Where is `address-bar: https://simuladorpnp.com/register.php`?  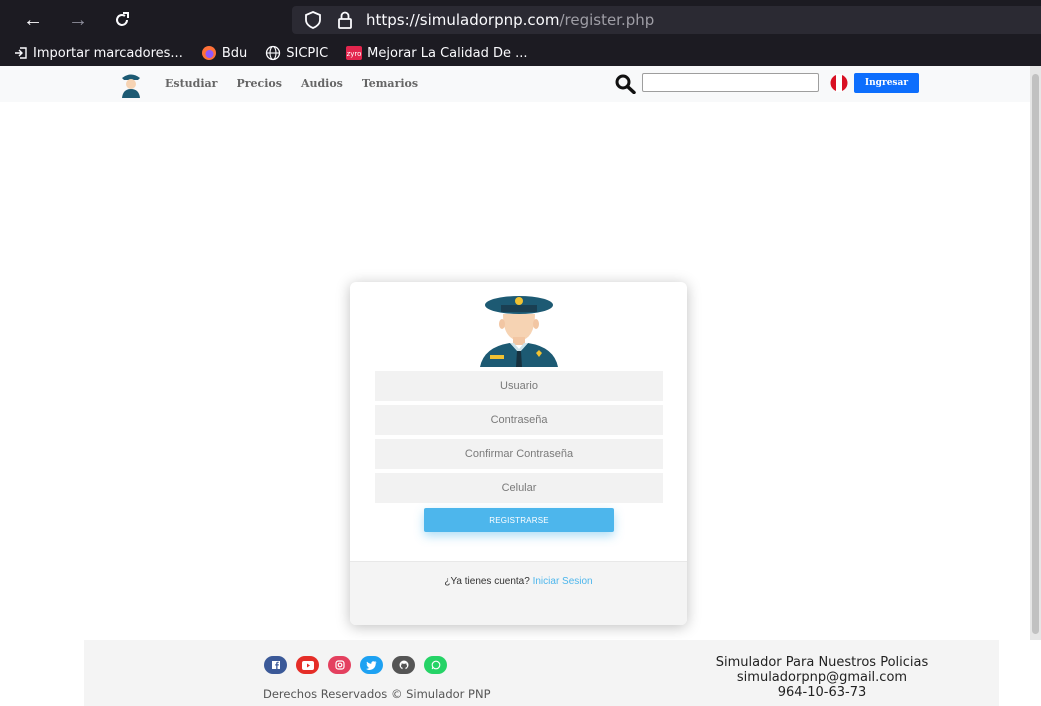
address-bar: https://simuladorpnp.com/register.php is located at coordinates (666, 20).